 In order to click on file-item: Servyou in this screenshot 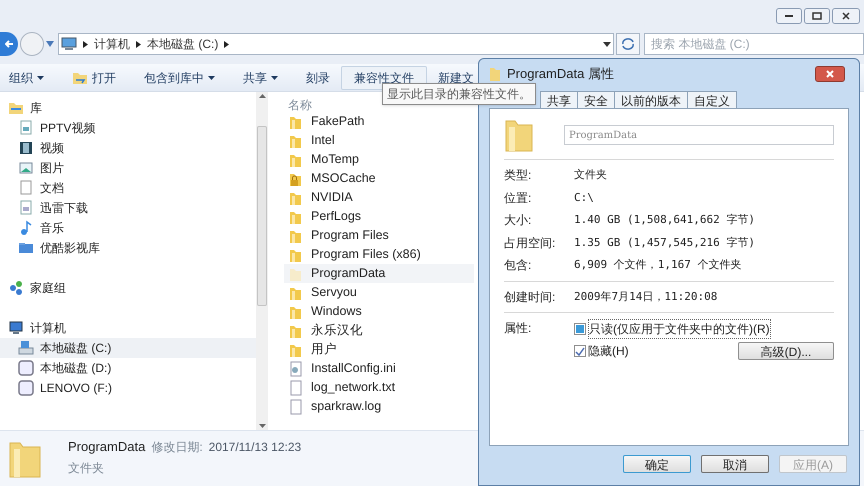, I will do `click(379, 292)`.